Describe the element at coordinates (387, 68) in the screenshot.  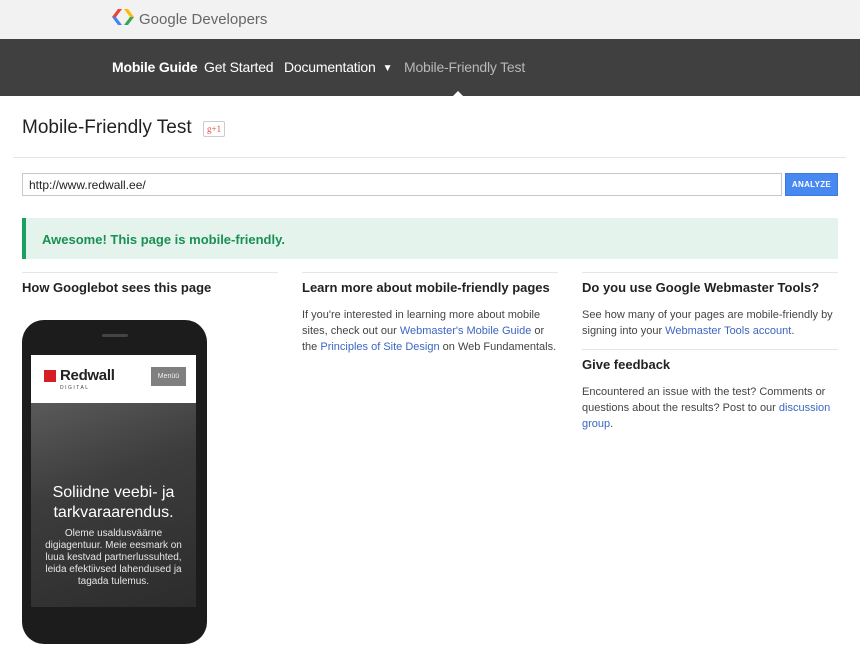
I see `chevron-down-icon: ▼` at that location.